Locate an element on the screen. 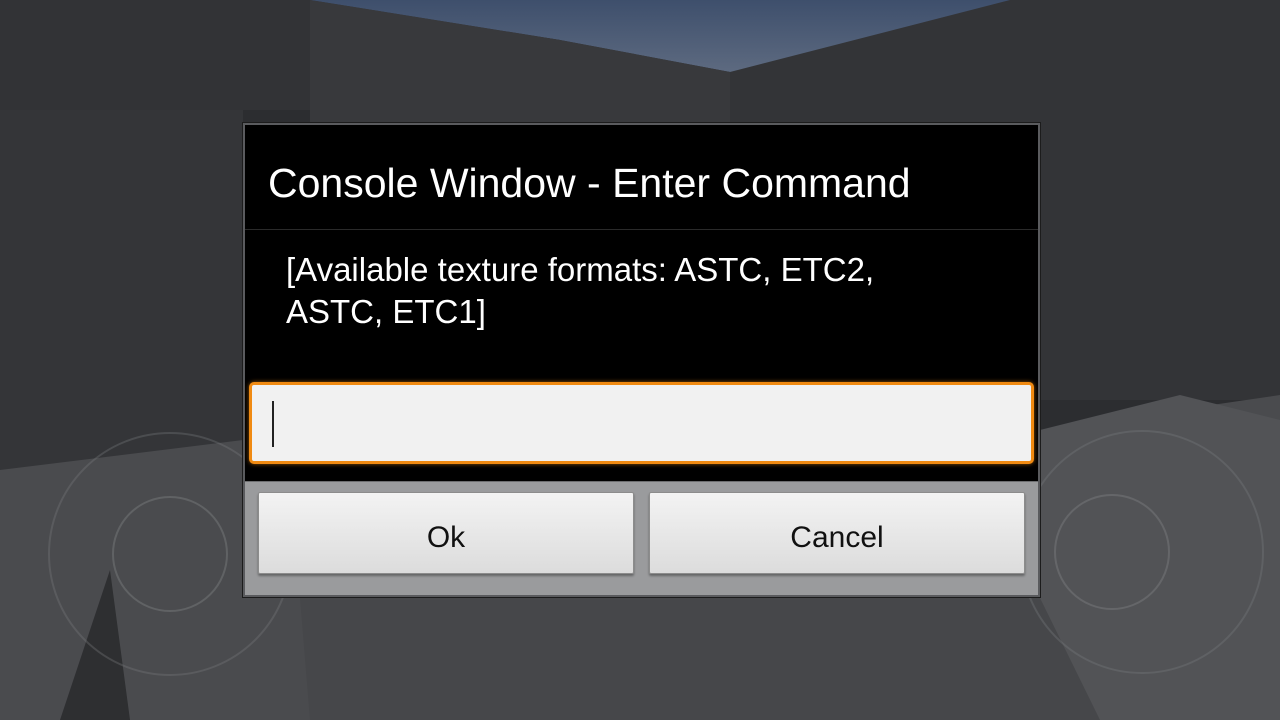  text-caret is located at coordinates (273, 424).